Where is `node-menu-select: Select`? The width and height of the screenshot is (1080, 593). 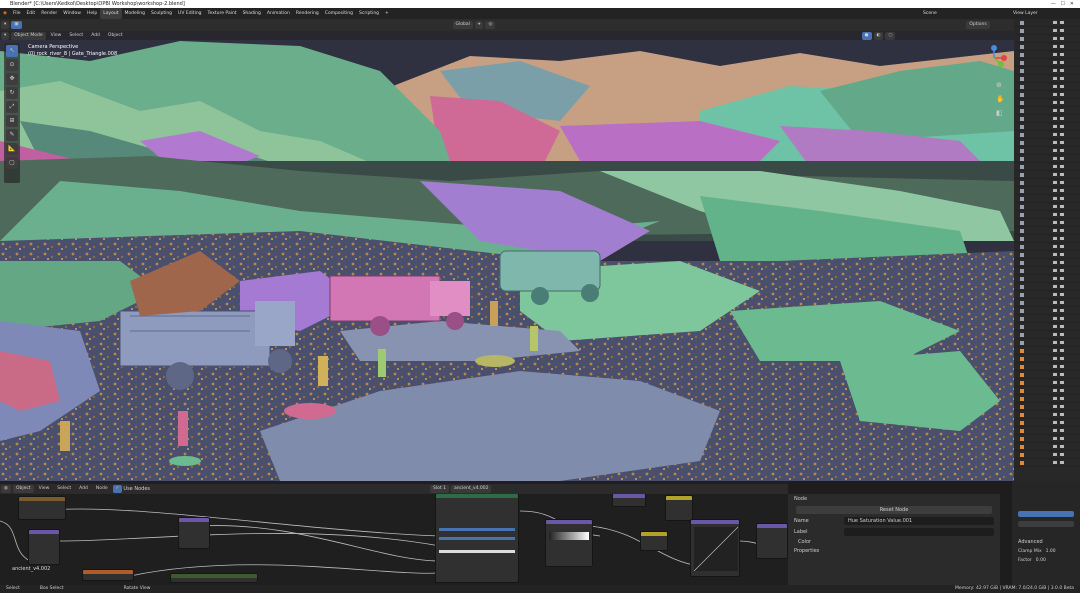 node-menu-select: Select is located at coordinates (64, 489).